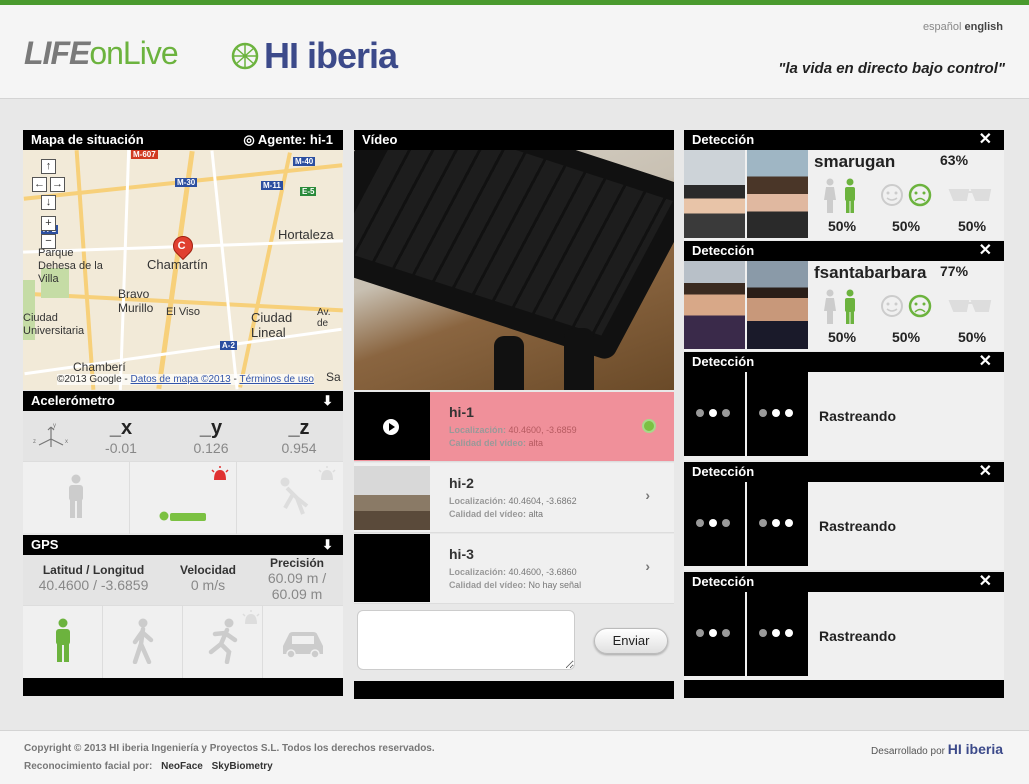  Describe the element at coordinates (858, 526) in the screenshot. I see `tracking-status: Rastreando` at that location.